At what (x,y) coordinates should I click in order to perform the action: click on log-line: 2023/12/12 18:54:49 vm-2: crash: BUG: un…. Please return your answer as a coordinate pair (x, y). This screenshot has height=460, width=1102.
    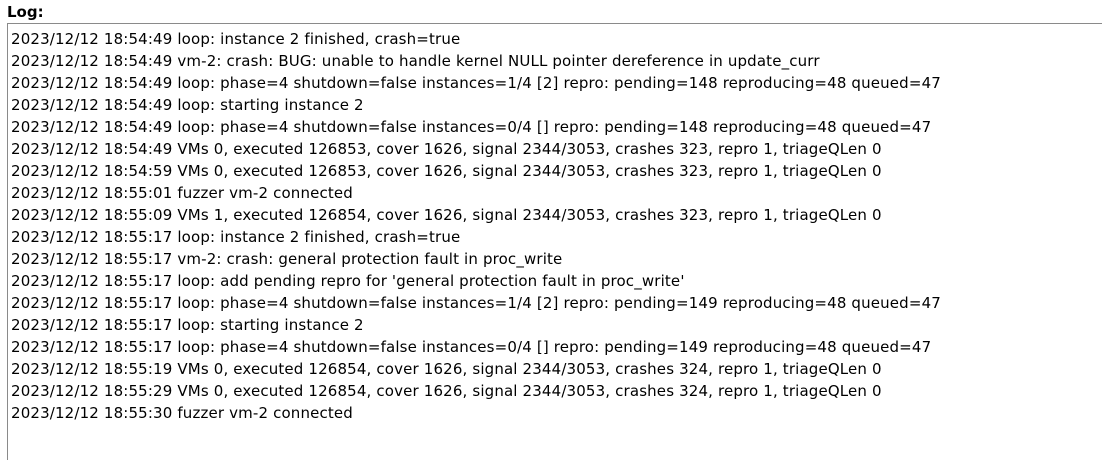
    Looking at the image, I should click on (415, 61).